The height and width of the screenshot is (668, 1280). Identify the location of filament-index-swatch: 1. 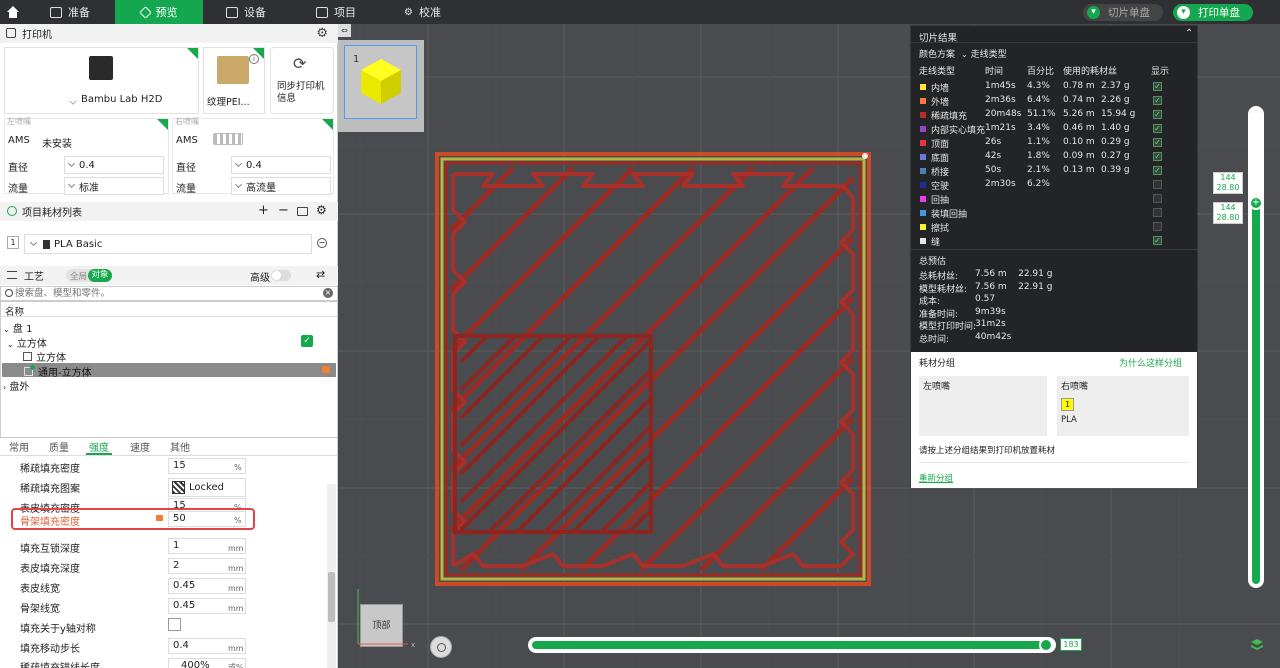
(13, 242).